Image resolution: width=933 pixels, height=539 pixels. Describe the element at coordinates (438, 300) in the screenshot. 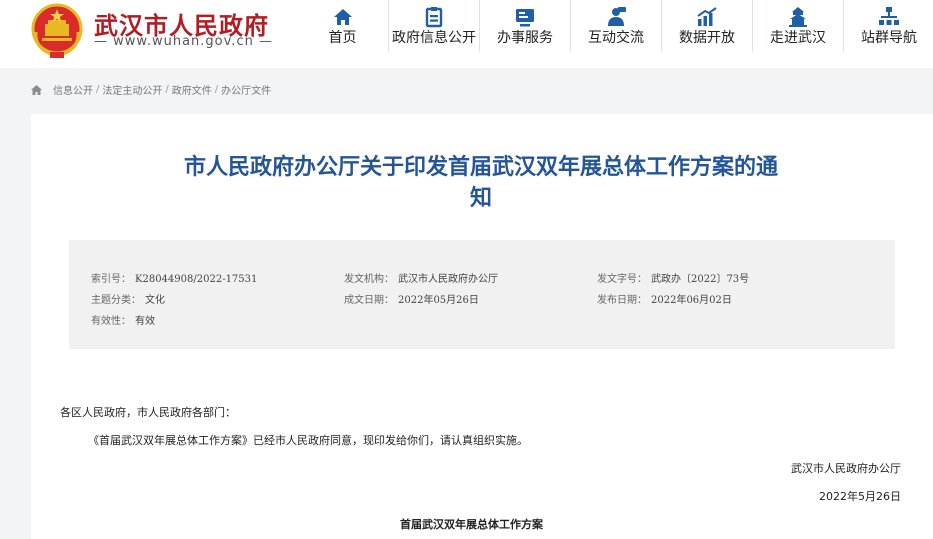

I see `meta-value: 2022年05月26日` at that location.